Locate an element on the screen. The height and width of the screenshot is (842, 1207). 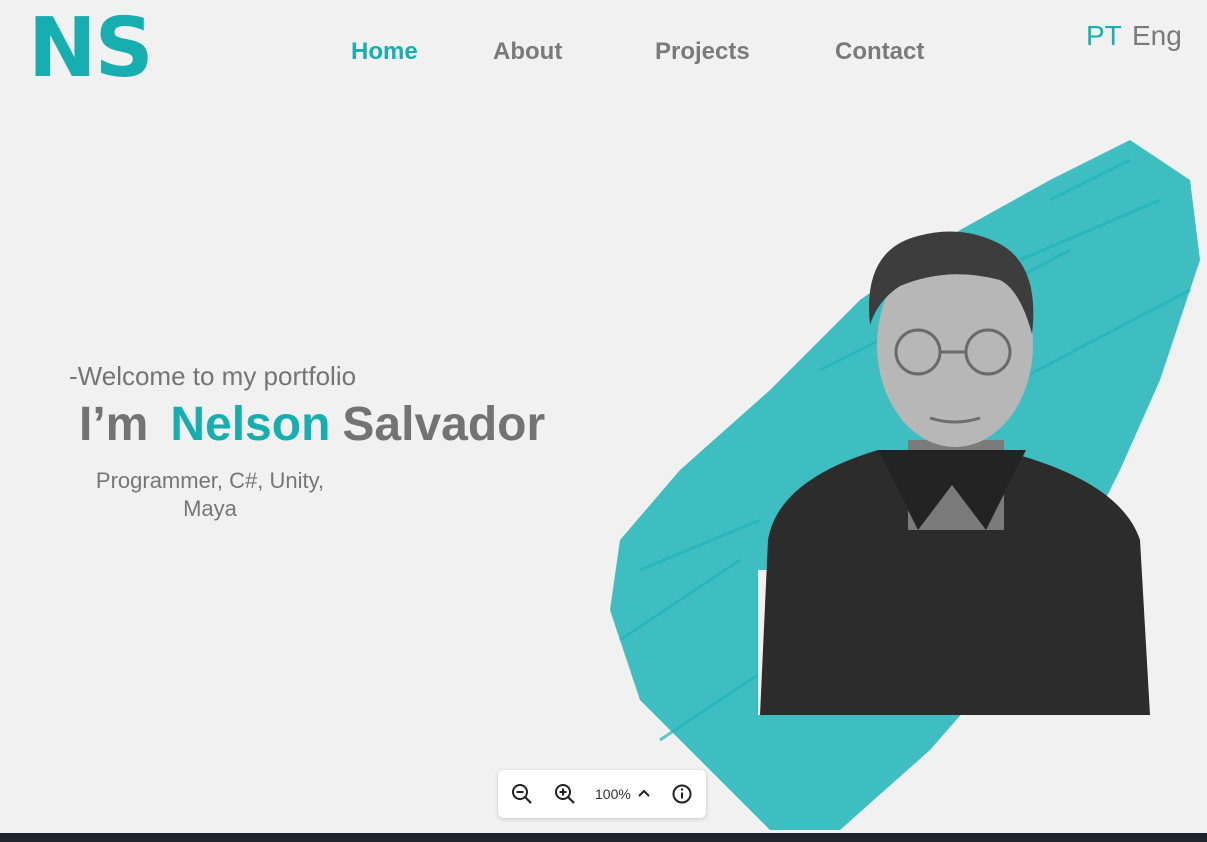
bottom-bar is located at coordinates (603, 837).